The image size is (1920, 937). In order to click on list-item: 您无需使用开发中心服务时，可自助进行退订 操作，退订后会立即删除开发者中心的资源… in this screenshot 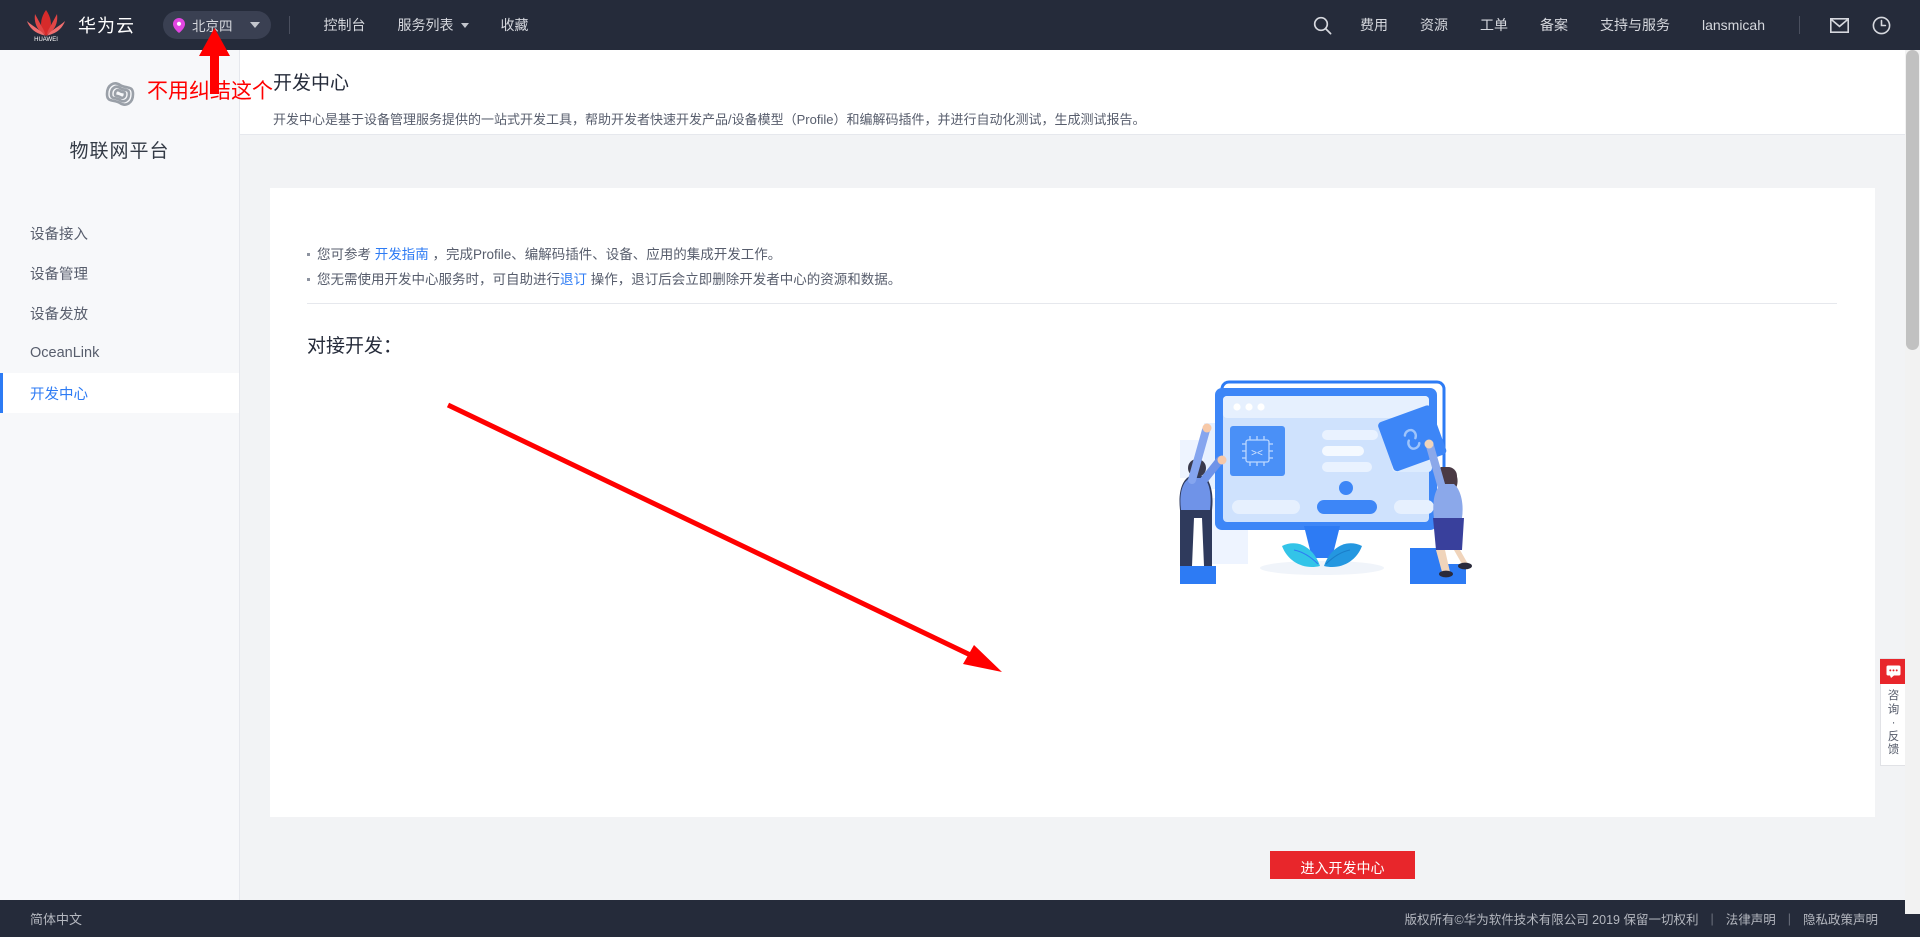, I will do `click(604, 280)`.